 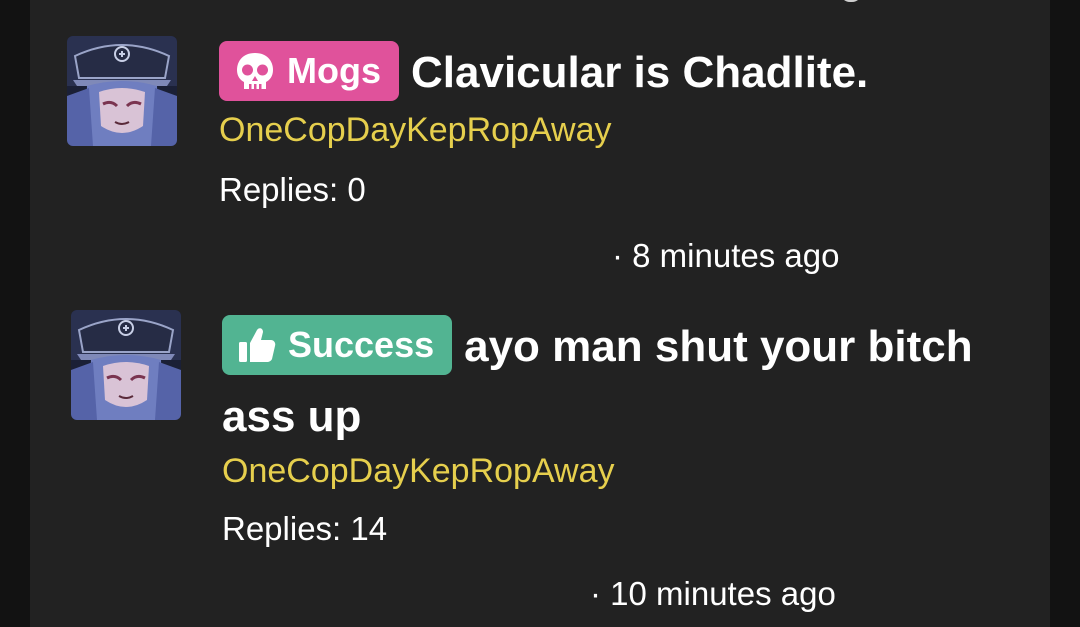 What do you see at coordinates (718, 346) in the screenshot?
I see `post-title: ayo man shut your bitch` at bounding box center [718, 346].